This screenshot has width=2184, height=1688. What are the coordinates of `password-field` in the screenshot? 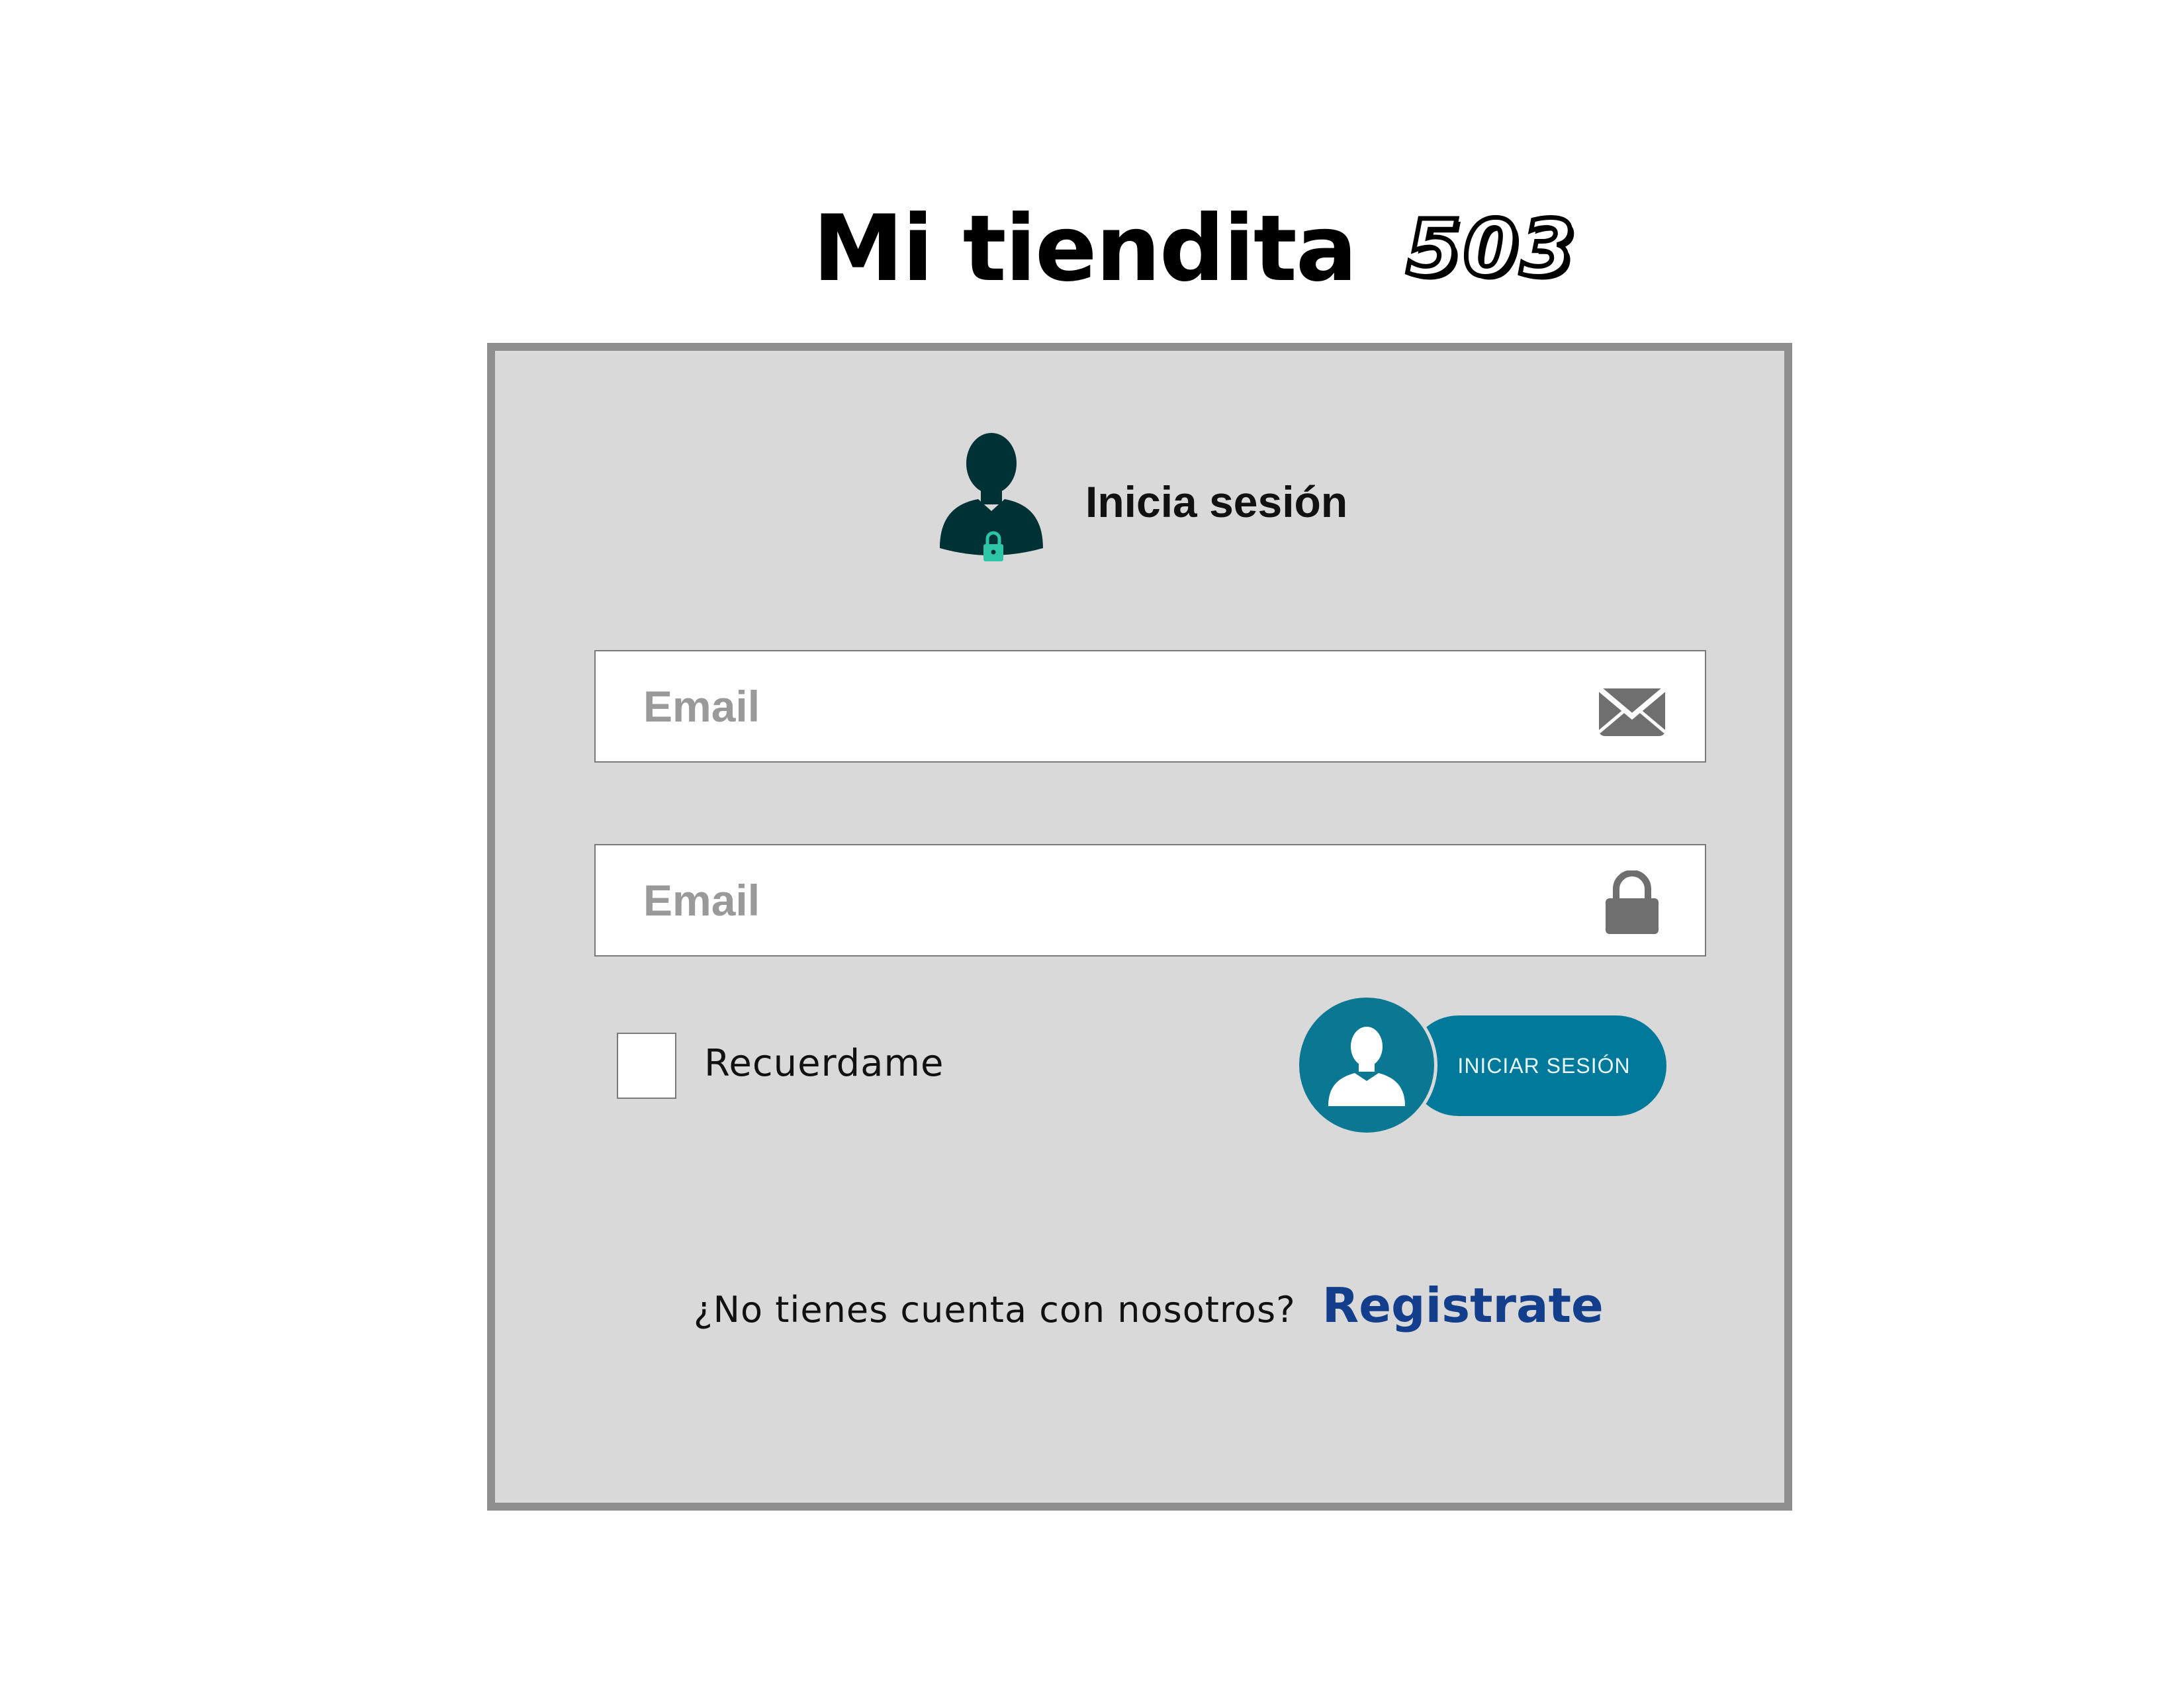 It's located at (1083, 900).